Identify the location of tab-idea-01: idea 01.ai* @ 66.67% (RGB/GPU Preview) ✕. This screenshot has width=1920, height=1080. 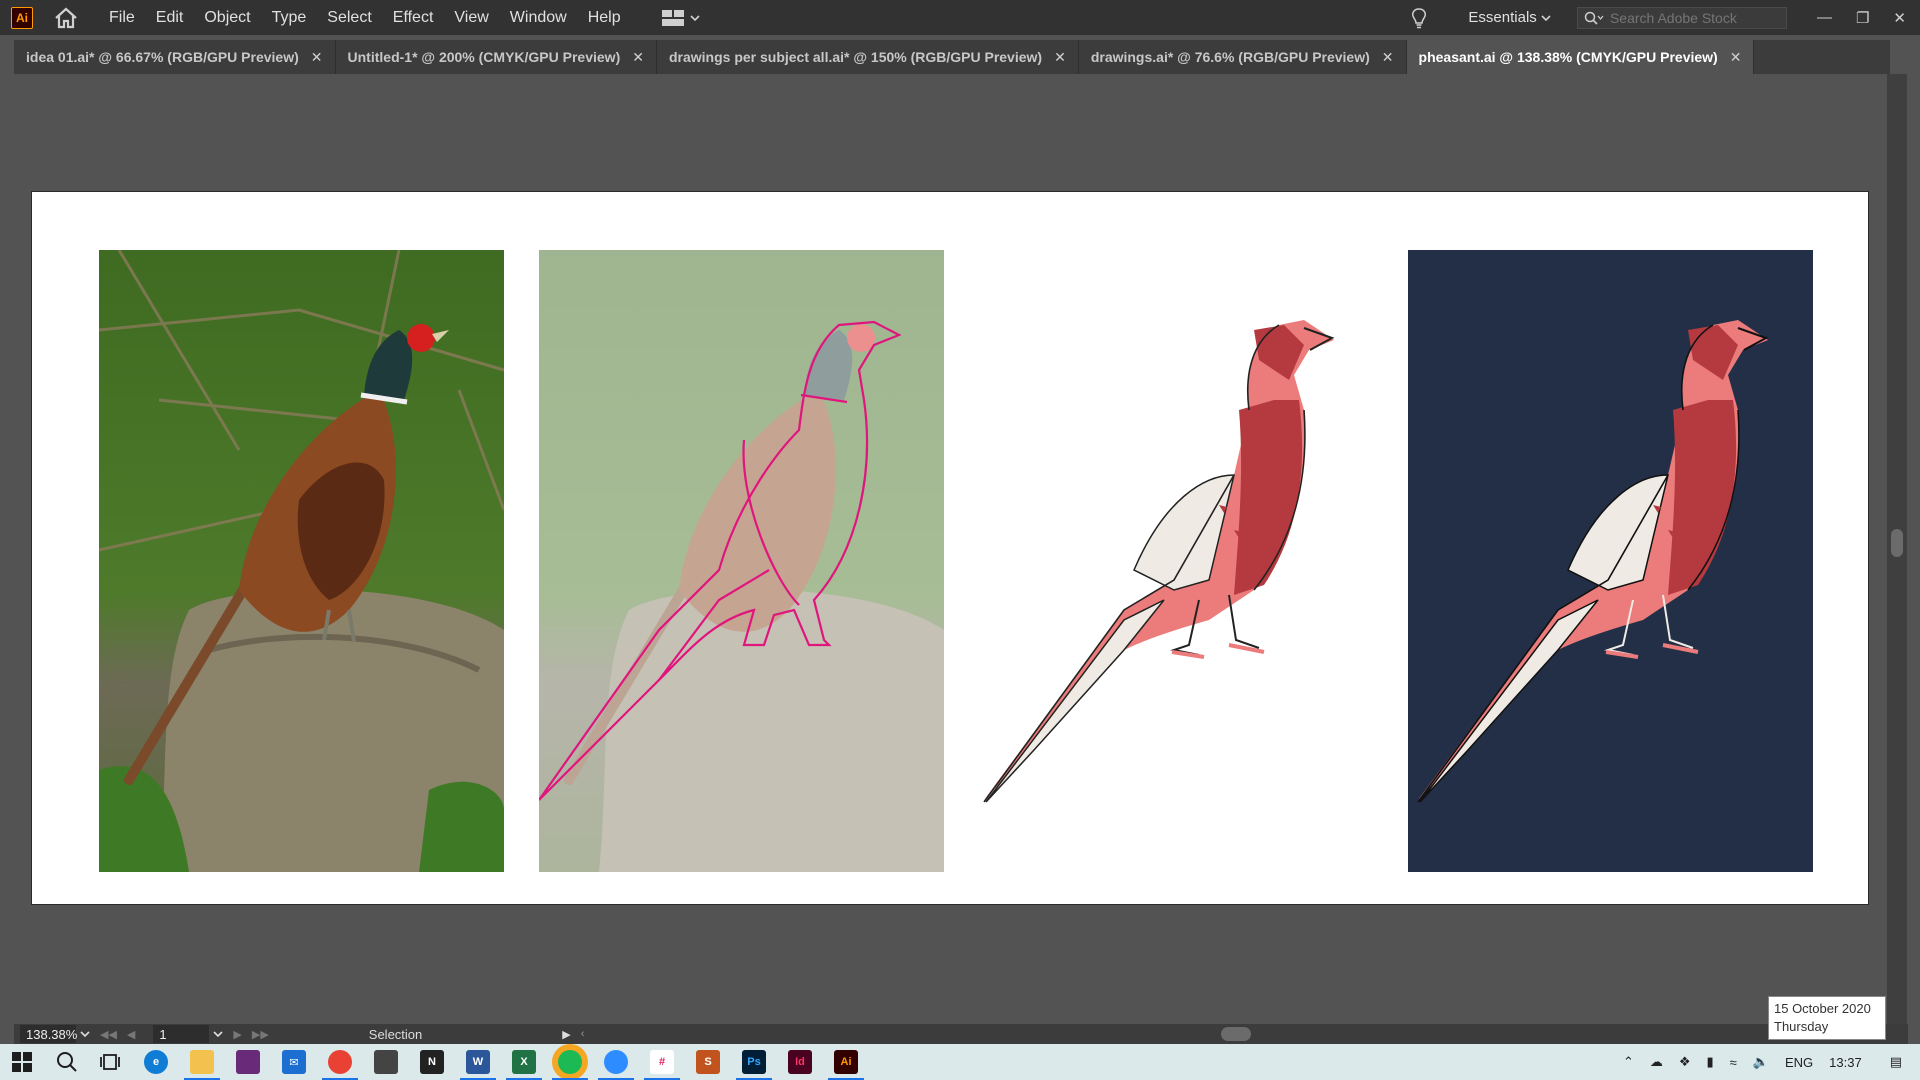
(175, 57).